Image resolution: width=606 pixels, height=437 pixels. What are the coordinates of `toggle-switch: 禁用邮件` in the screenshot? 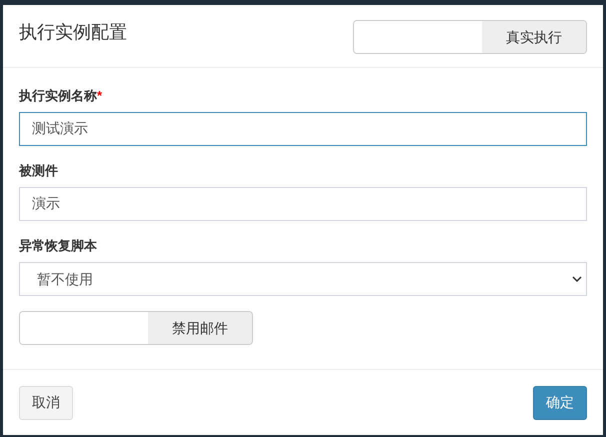 It's located at (136, 328).